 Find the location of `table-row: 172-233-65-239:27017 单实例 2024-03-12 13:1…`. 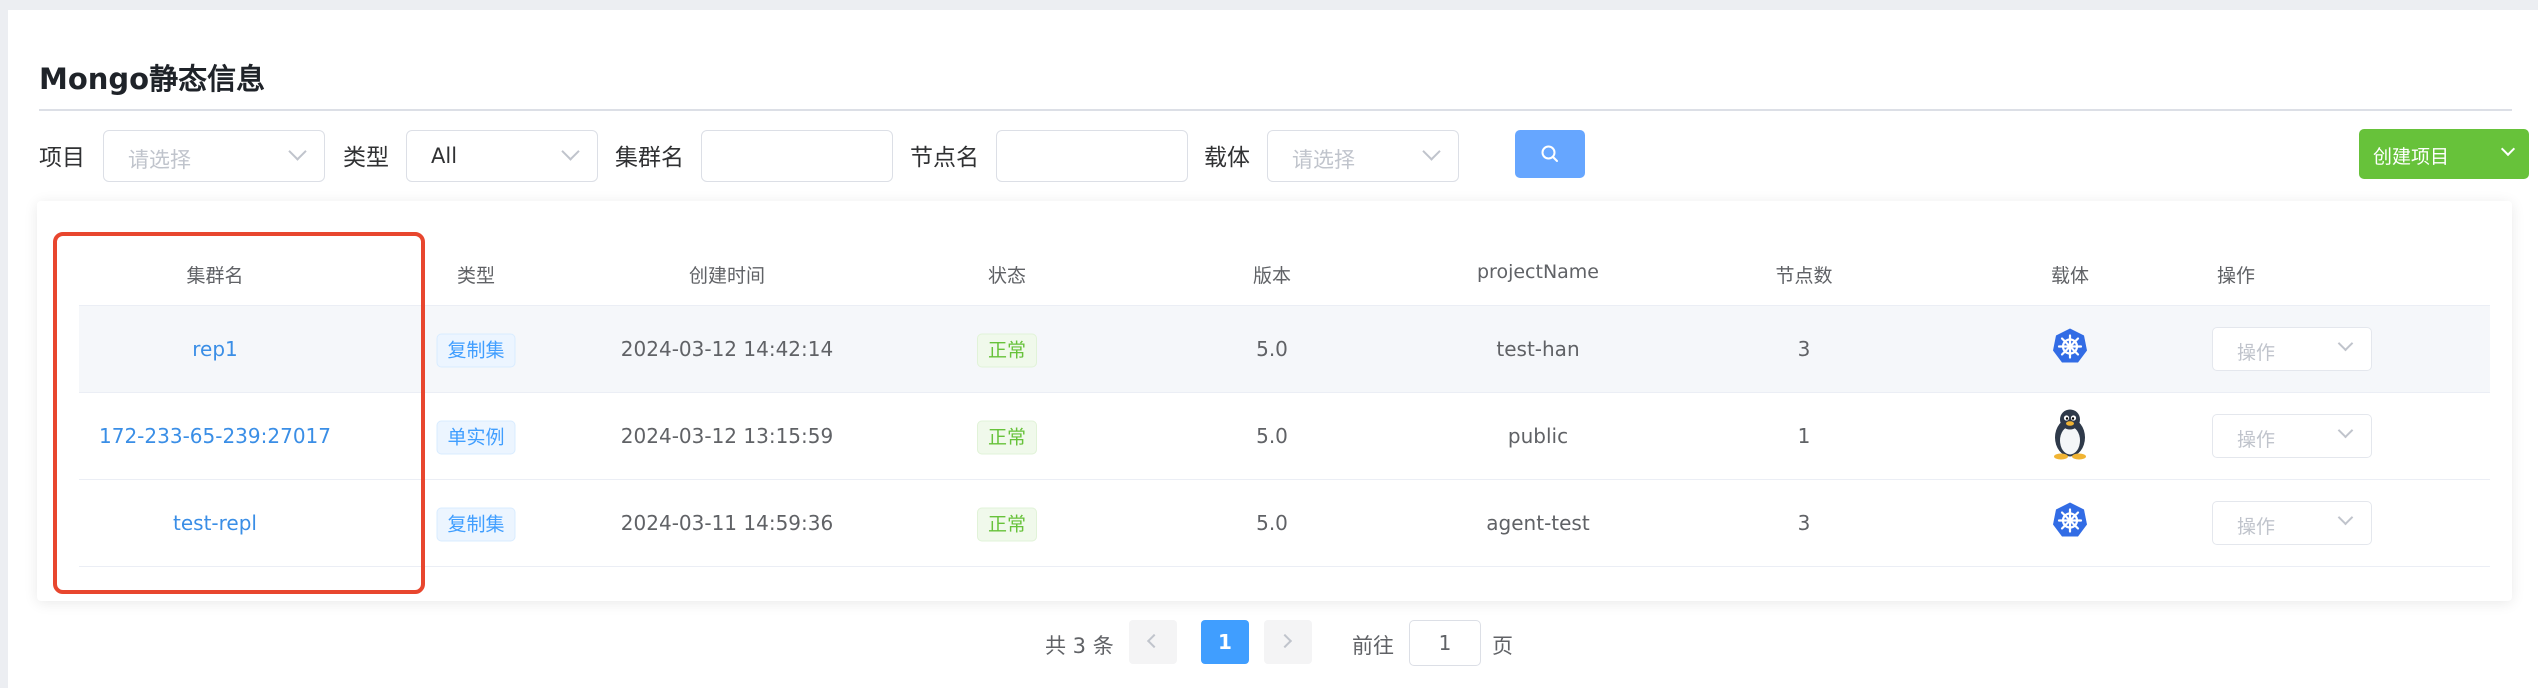

table-row: 172-233-65-239:27017 单实例 2024-03-12 13:1… is located at coordinates (1284, 436).